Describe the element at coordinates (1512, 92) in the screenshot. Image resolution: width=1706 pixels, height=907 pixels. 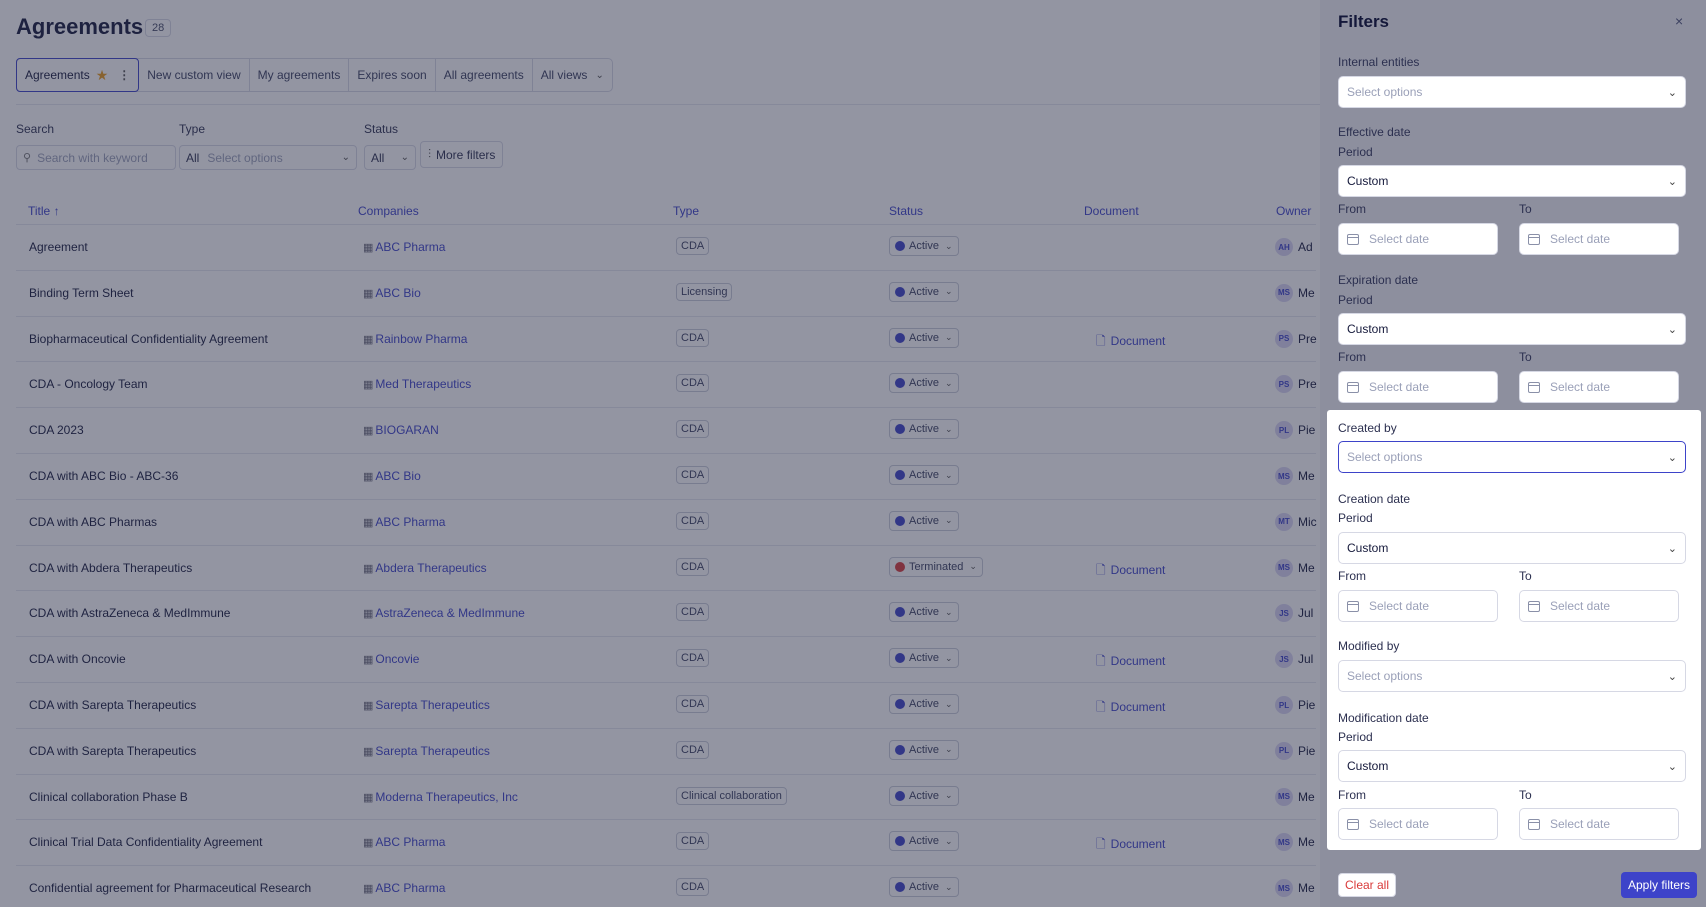
I see `internal-entities-select: Select options ⌄` at that location.